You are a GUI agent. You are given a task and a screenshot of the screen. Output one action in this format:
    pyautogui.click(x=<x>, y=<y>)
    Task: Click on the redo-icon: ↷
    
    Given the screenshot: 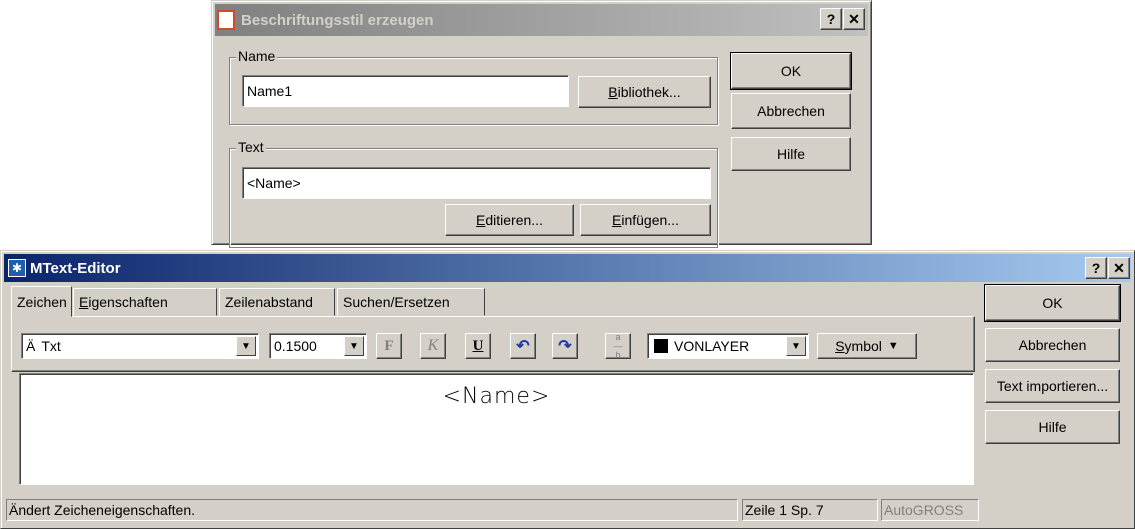 What is the action you would take?
    pyautogui.click(x=565, y=346)
    